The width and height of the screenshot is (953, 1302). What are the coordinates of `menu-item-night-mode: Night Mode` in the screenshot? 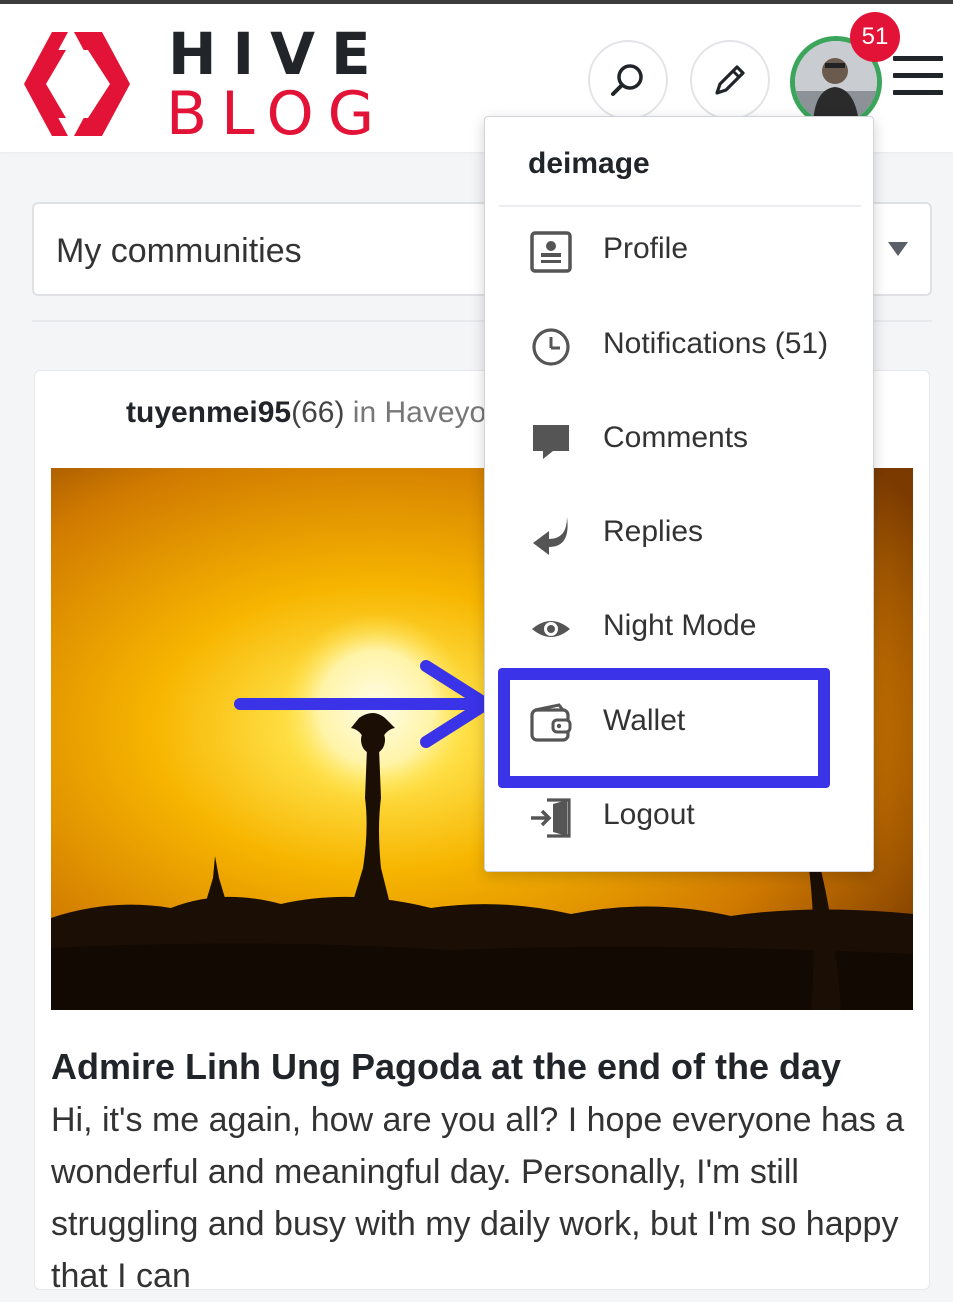 It's located at (680, 629).